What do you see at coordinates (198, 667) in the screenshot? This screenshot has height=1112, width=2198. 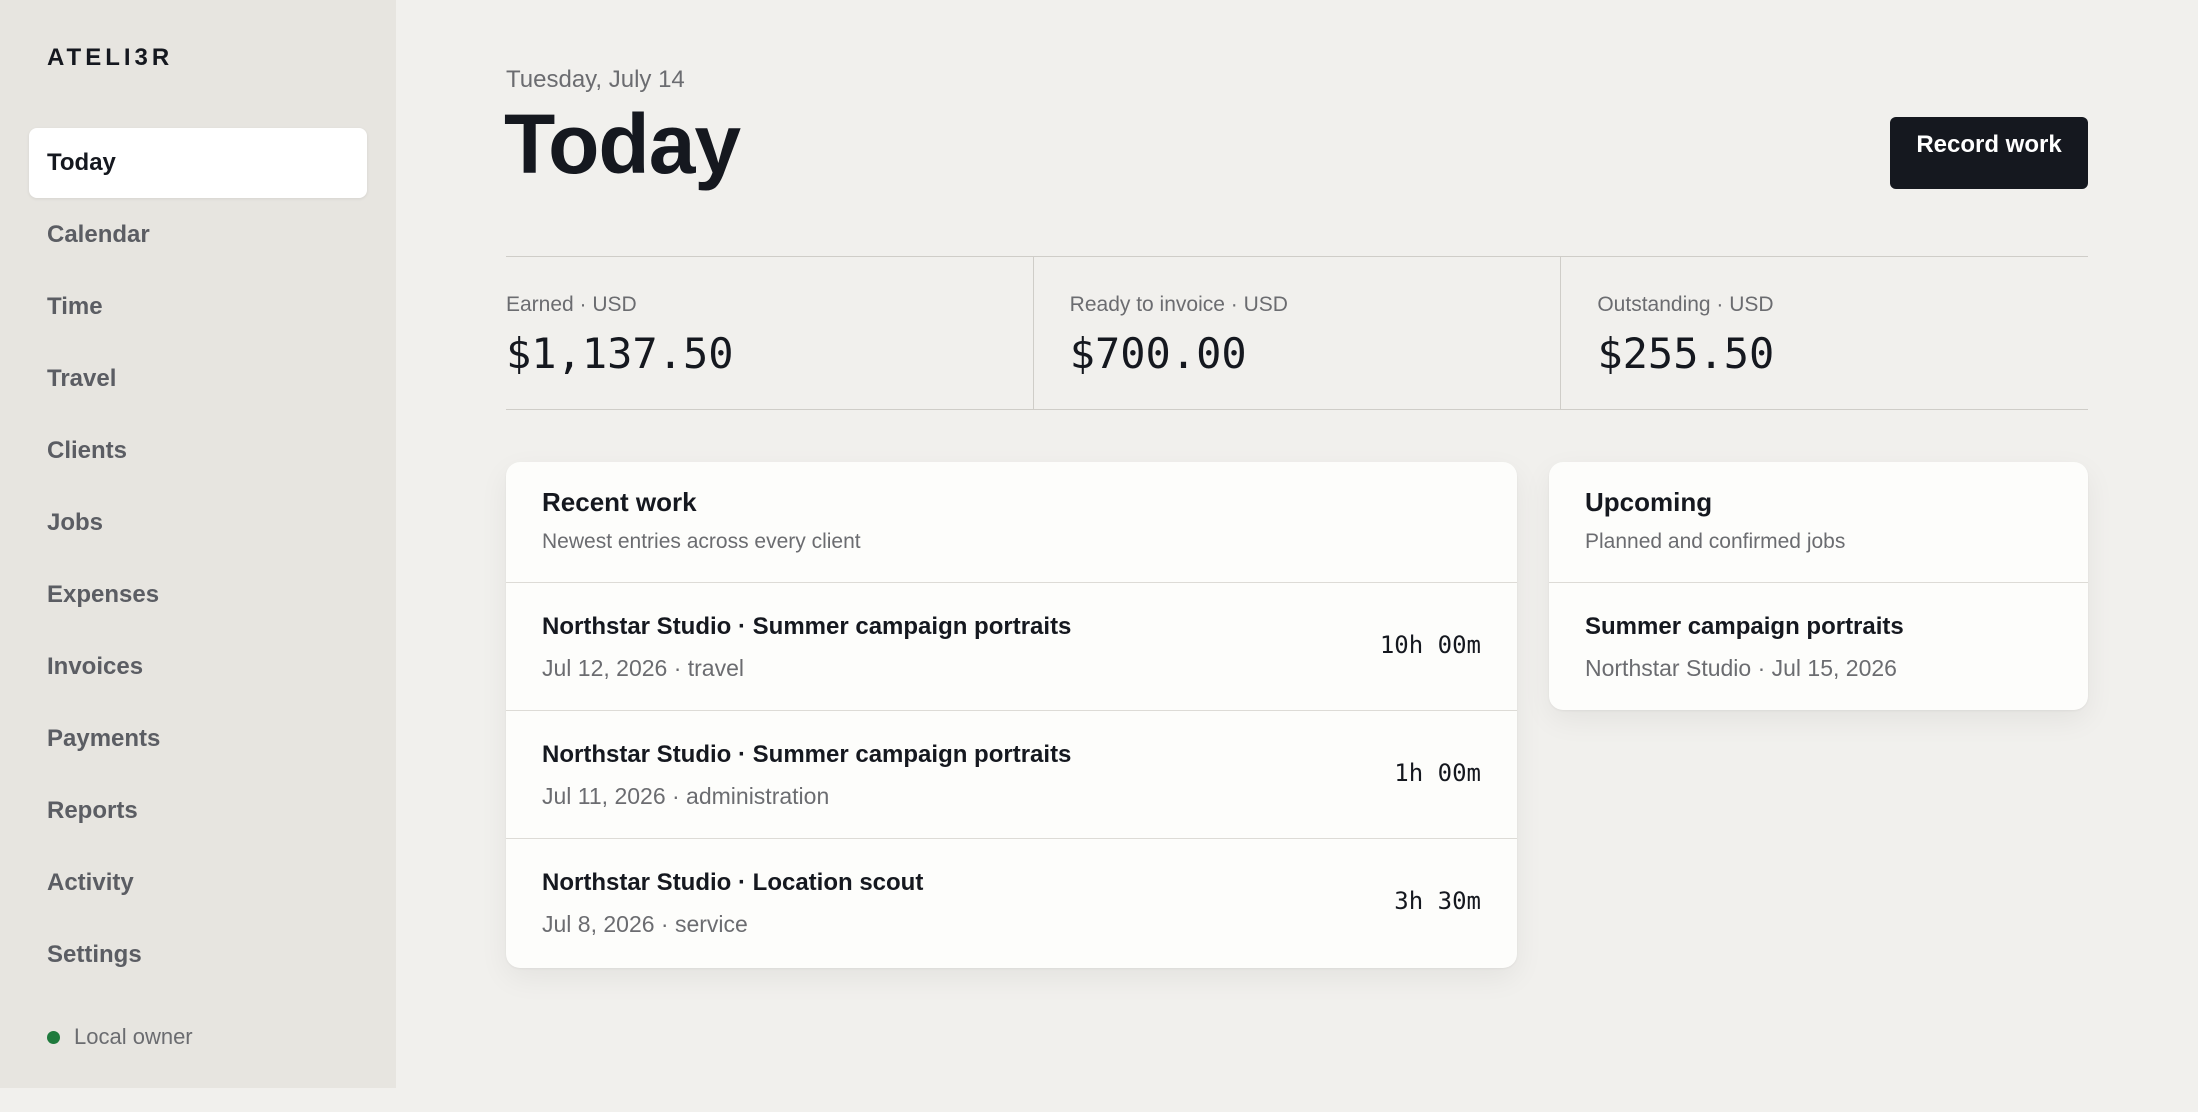 I see `sidebar-item-invoices: Invoices` at bounding box center [198, 667].